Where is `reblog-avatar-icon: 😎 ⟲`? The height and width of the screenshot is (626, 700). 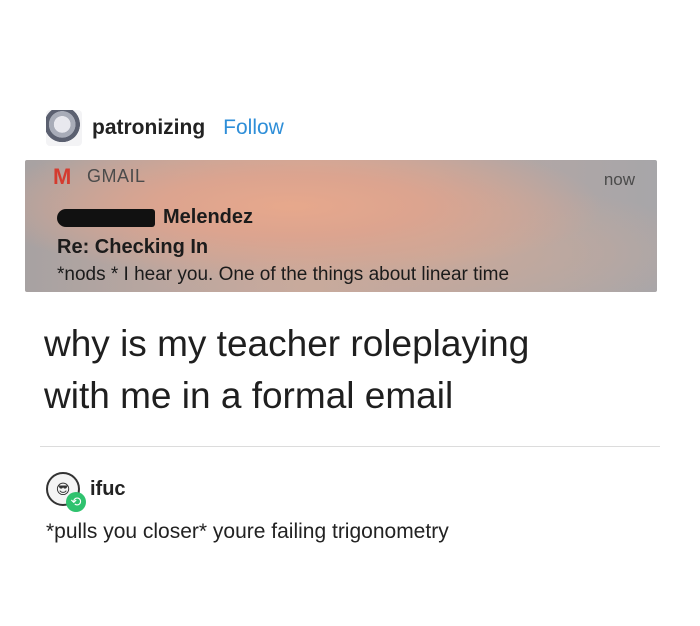
reblog-avatar-icon: 😎 ⟲ is located at coordinates (66, 492).